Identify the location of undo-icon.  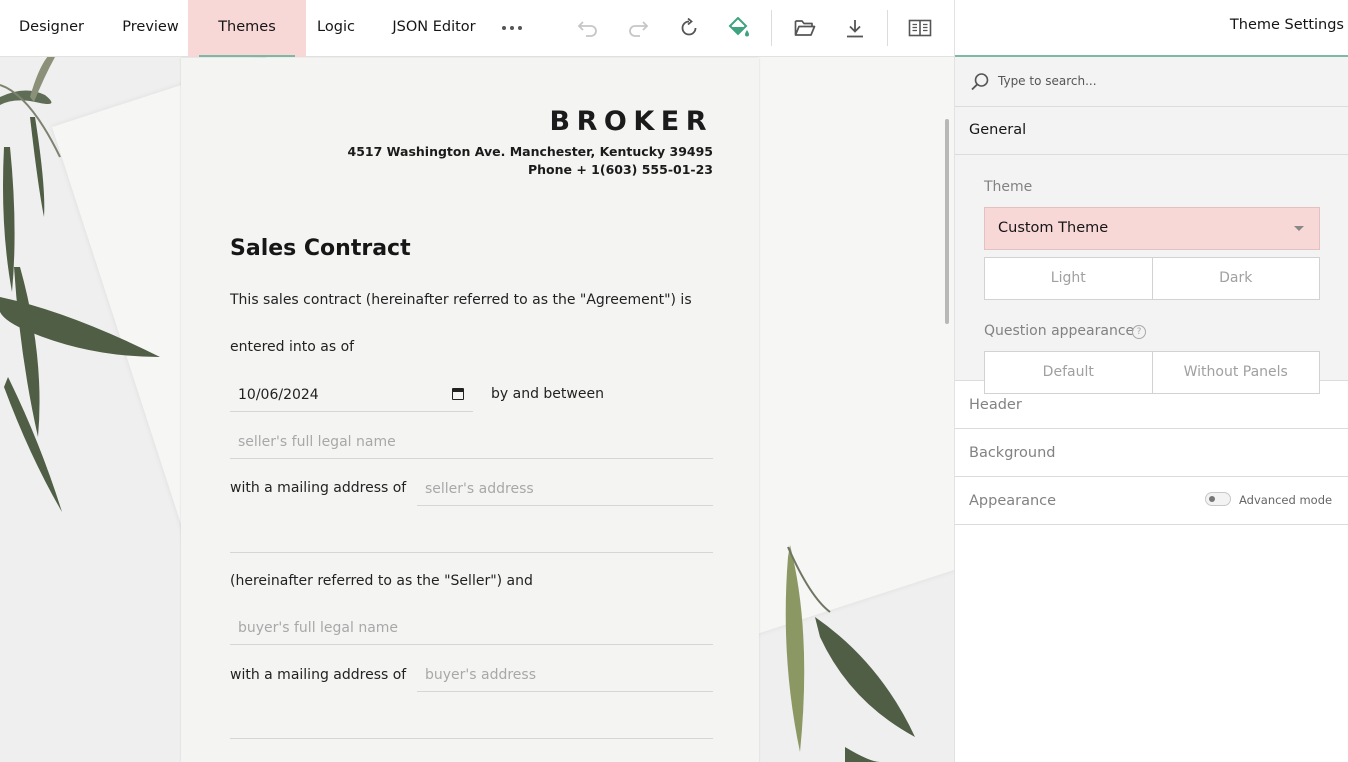
(588, 28).